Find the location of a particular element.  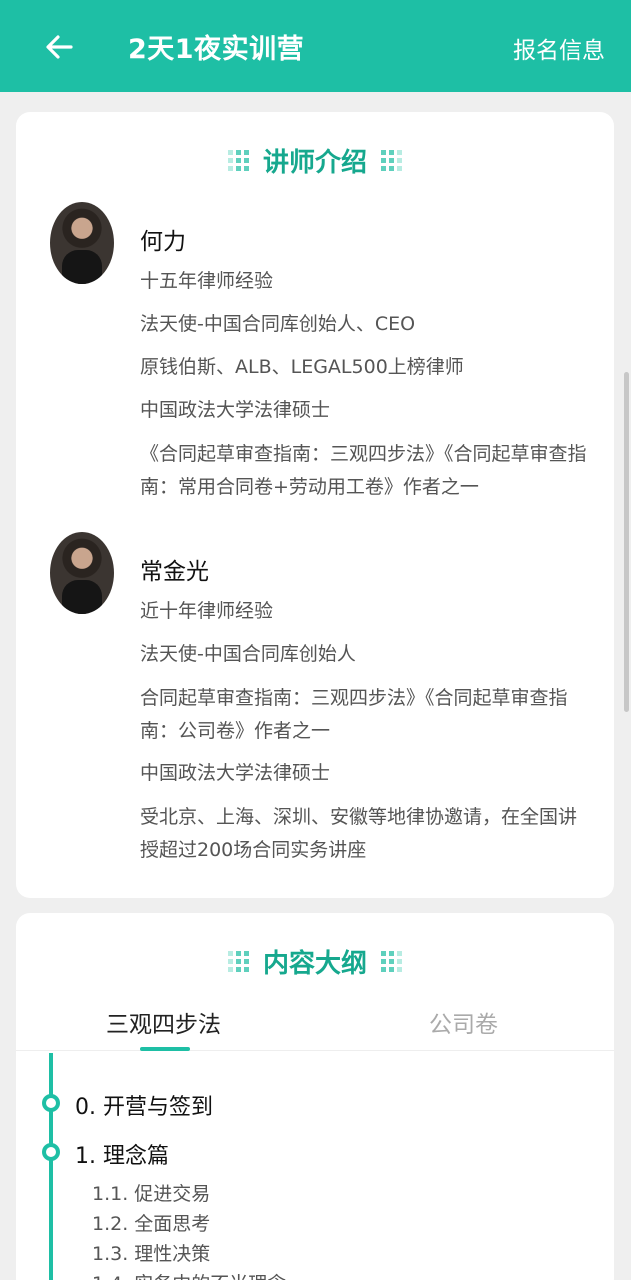

chapter-title: 0. 开营与签到 is located at coordinates (144, 1105).